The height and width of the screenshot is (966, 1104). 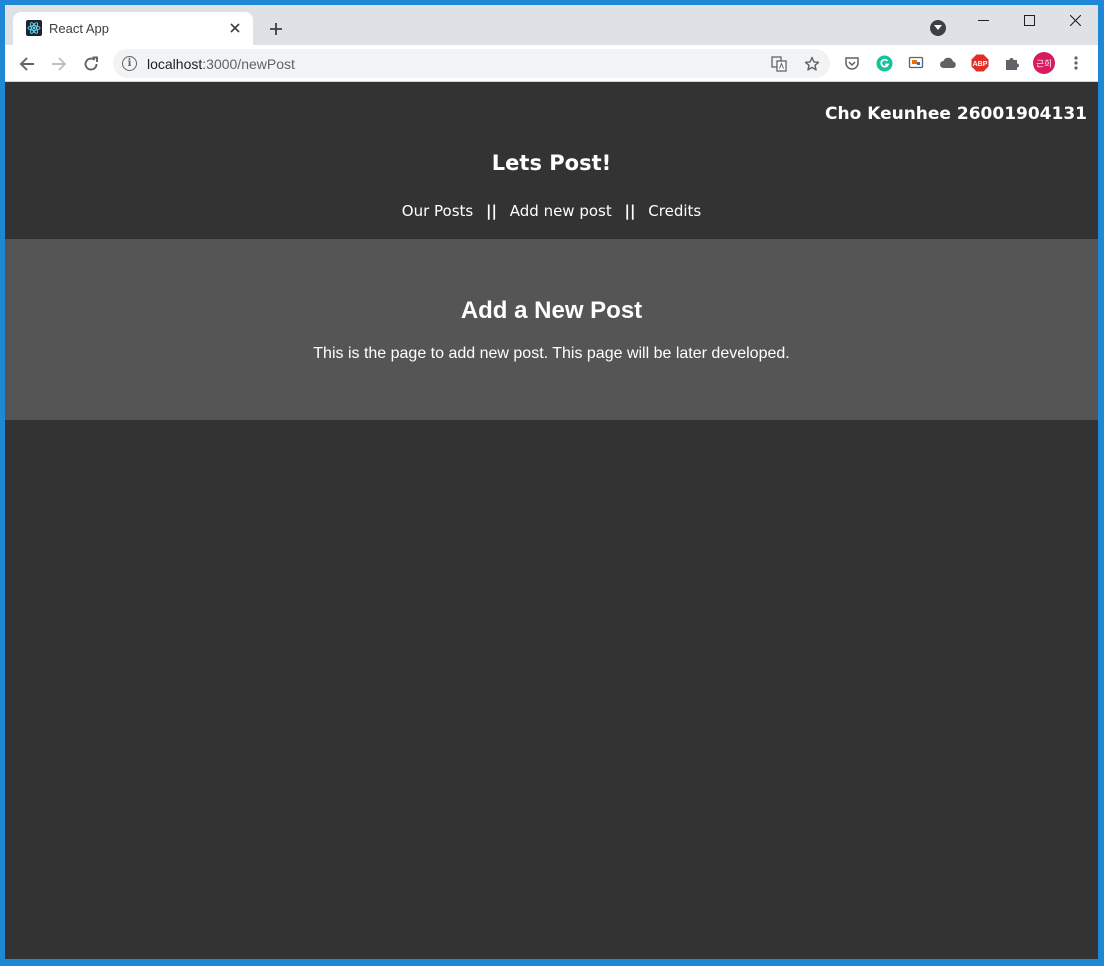 What do you see at coordinates (27, 64) in the screenshot?
I see `back-icon` at bounding box center [27, 64].